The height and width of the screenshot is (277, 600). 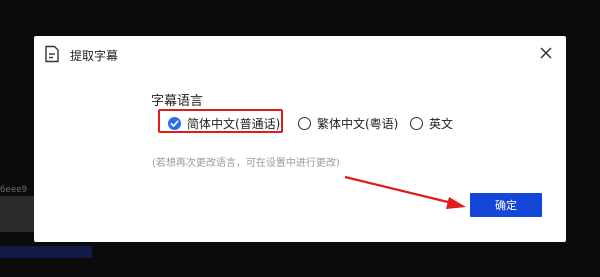 I want to click on radio-checked-icon, so click(x=174, y=123).